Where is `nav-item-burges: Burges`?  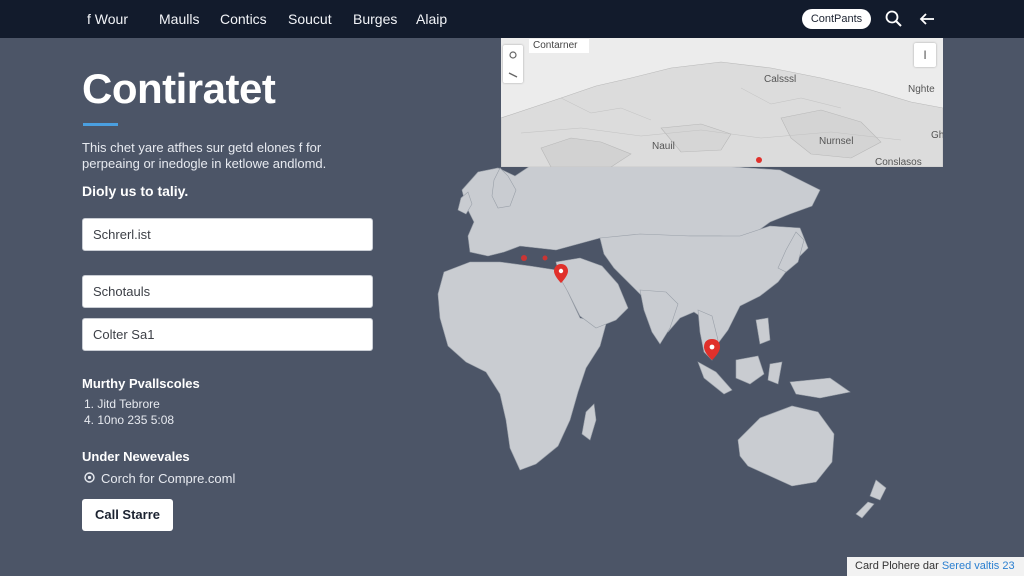
nav-item-burges: Burges is located at coordinates (375, 19).